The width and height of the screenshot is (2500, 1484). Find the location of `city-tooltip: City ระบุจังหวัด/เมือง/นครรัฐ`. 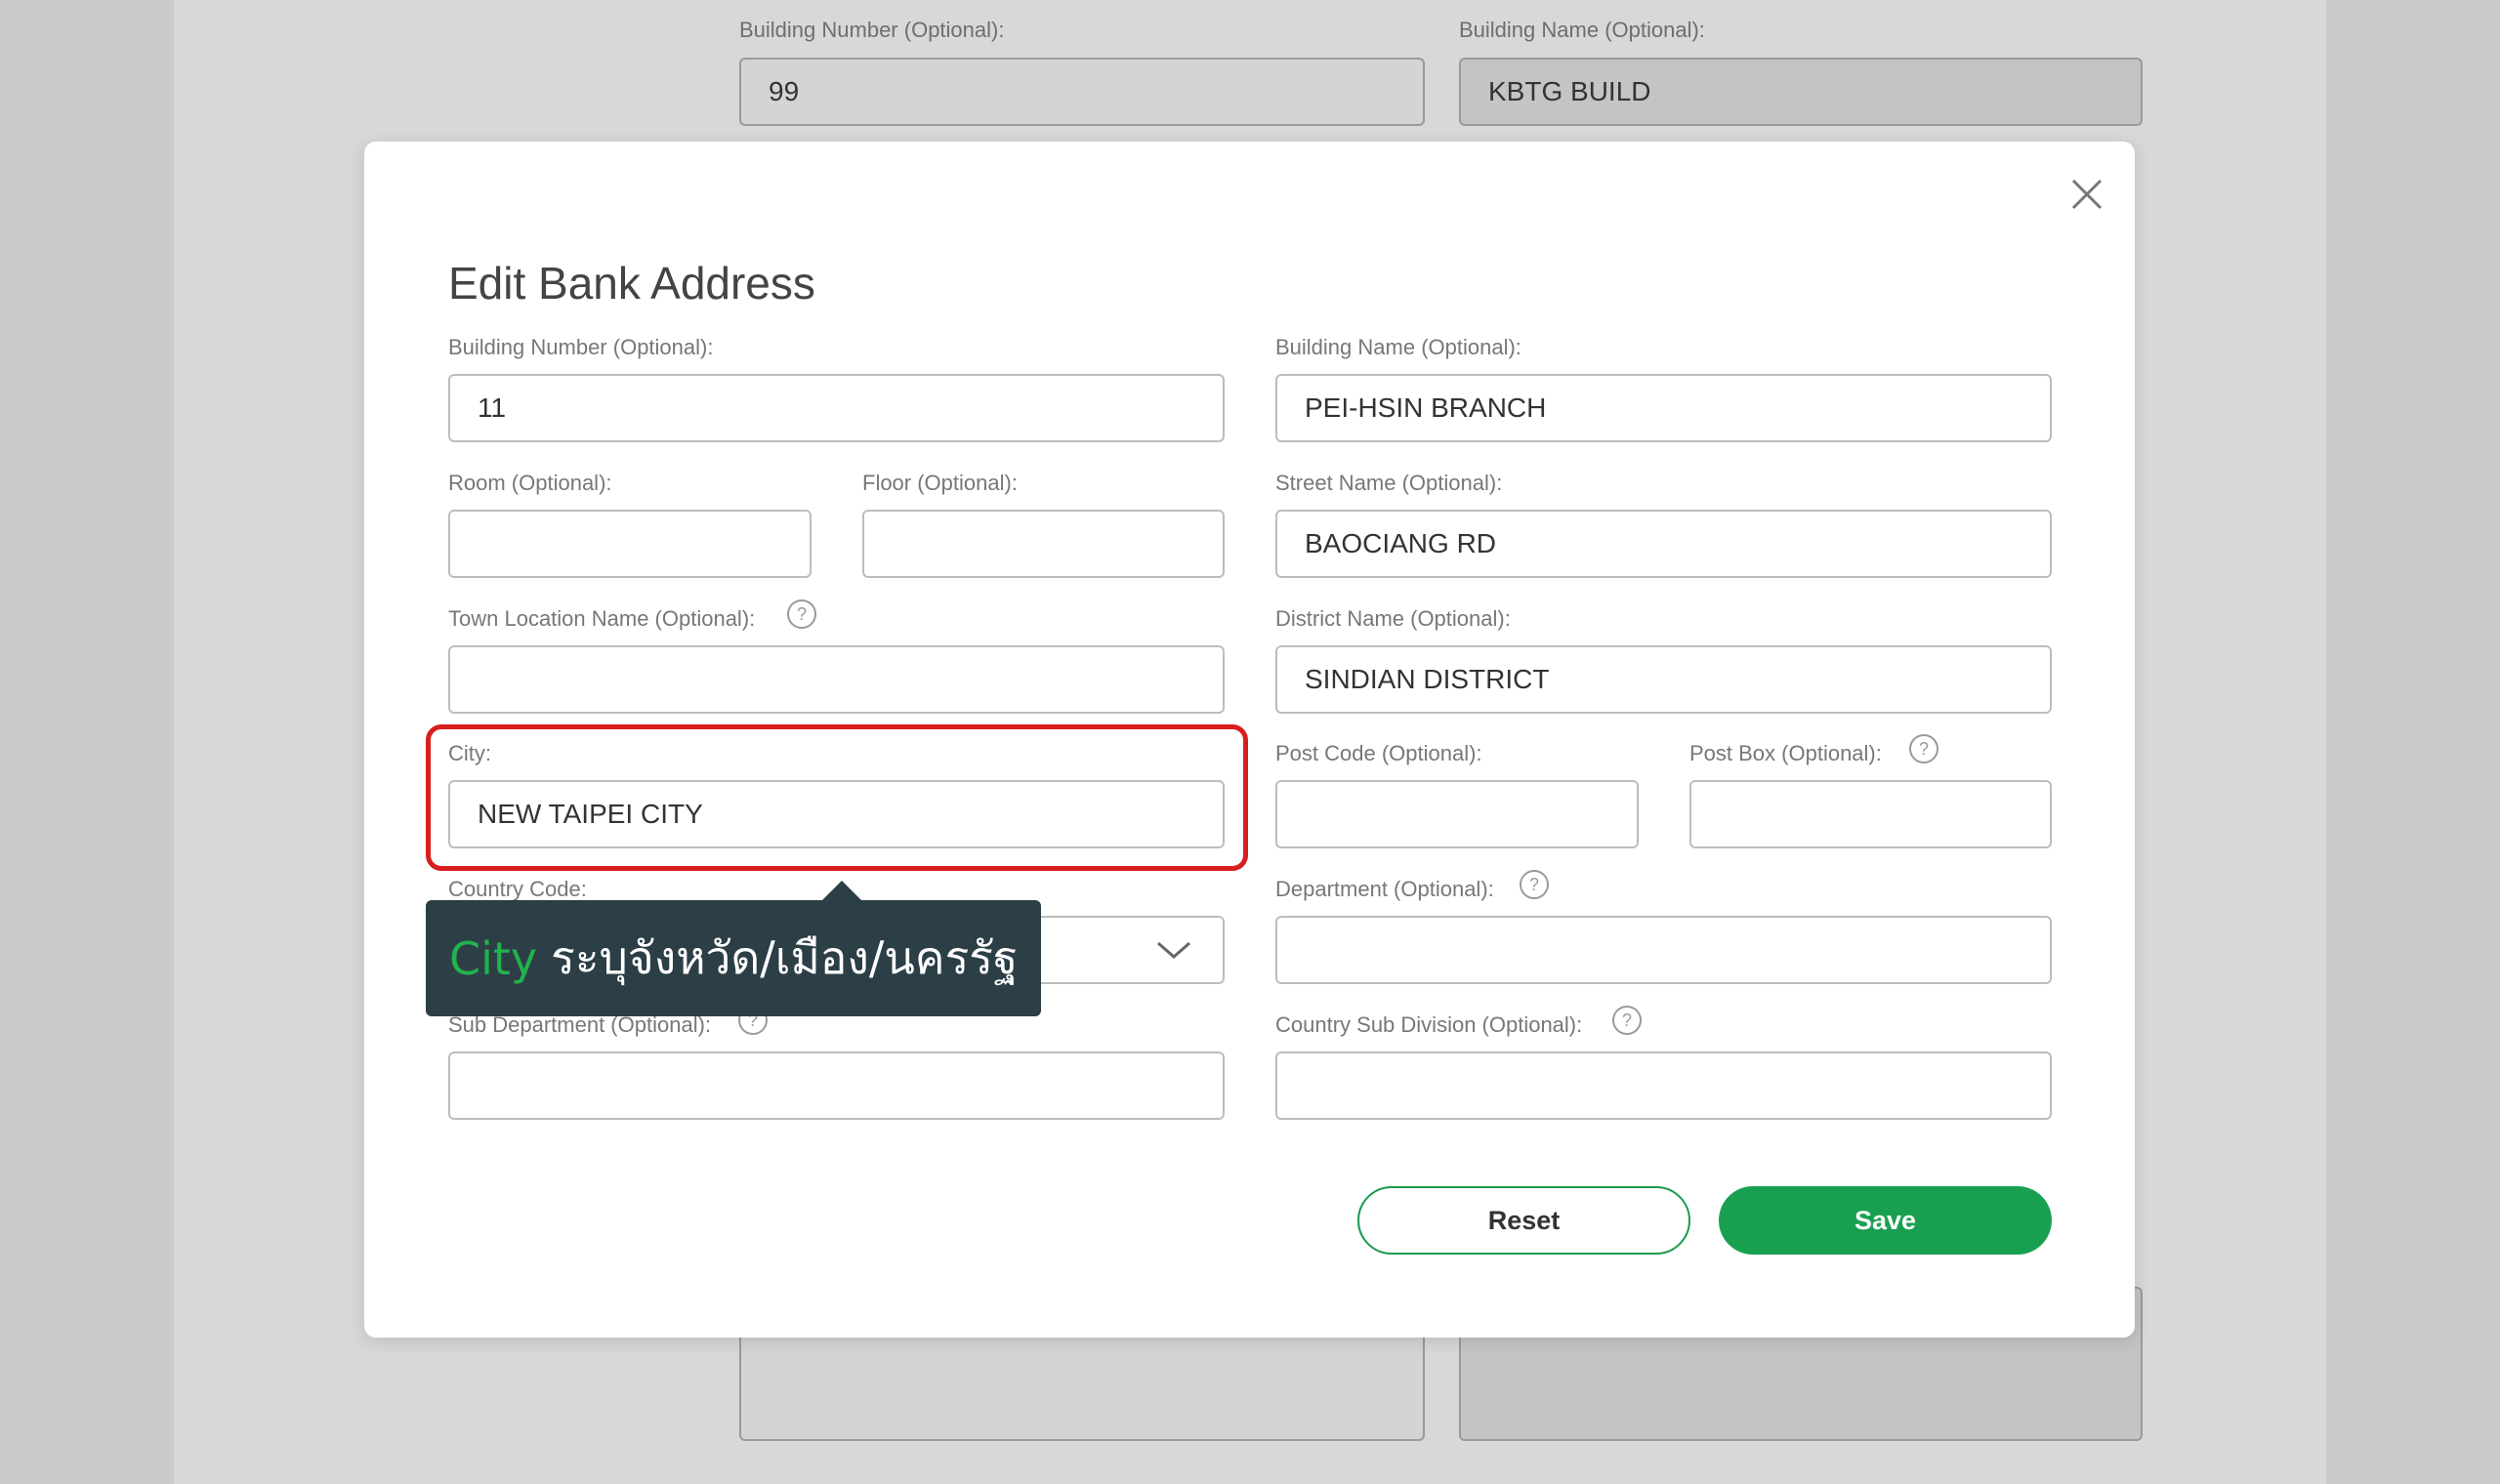

city-tooltip: City ระบุจังหวัด/เมือง/นครรัฐ is located at coordinates (733, 958).